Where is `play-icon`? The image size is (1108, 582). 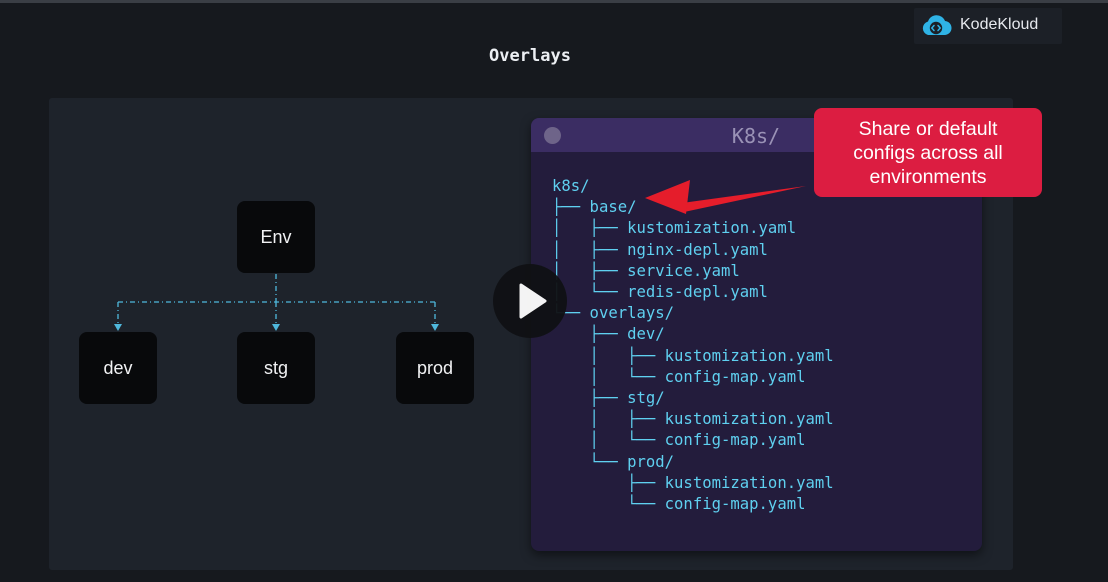 play-icon is located at coordinates (533, 301).